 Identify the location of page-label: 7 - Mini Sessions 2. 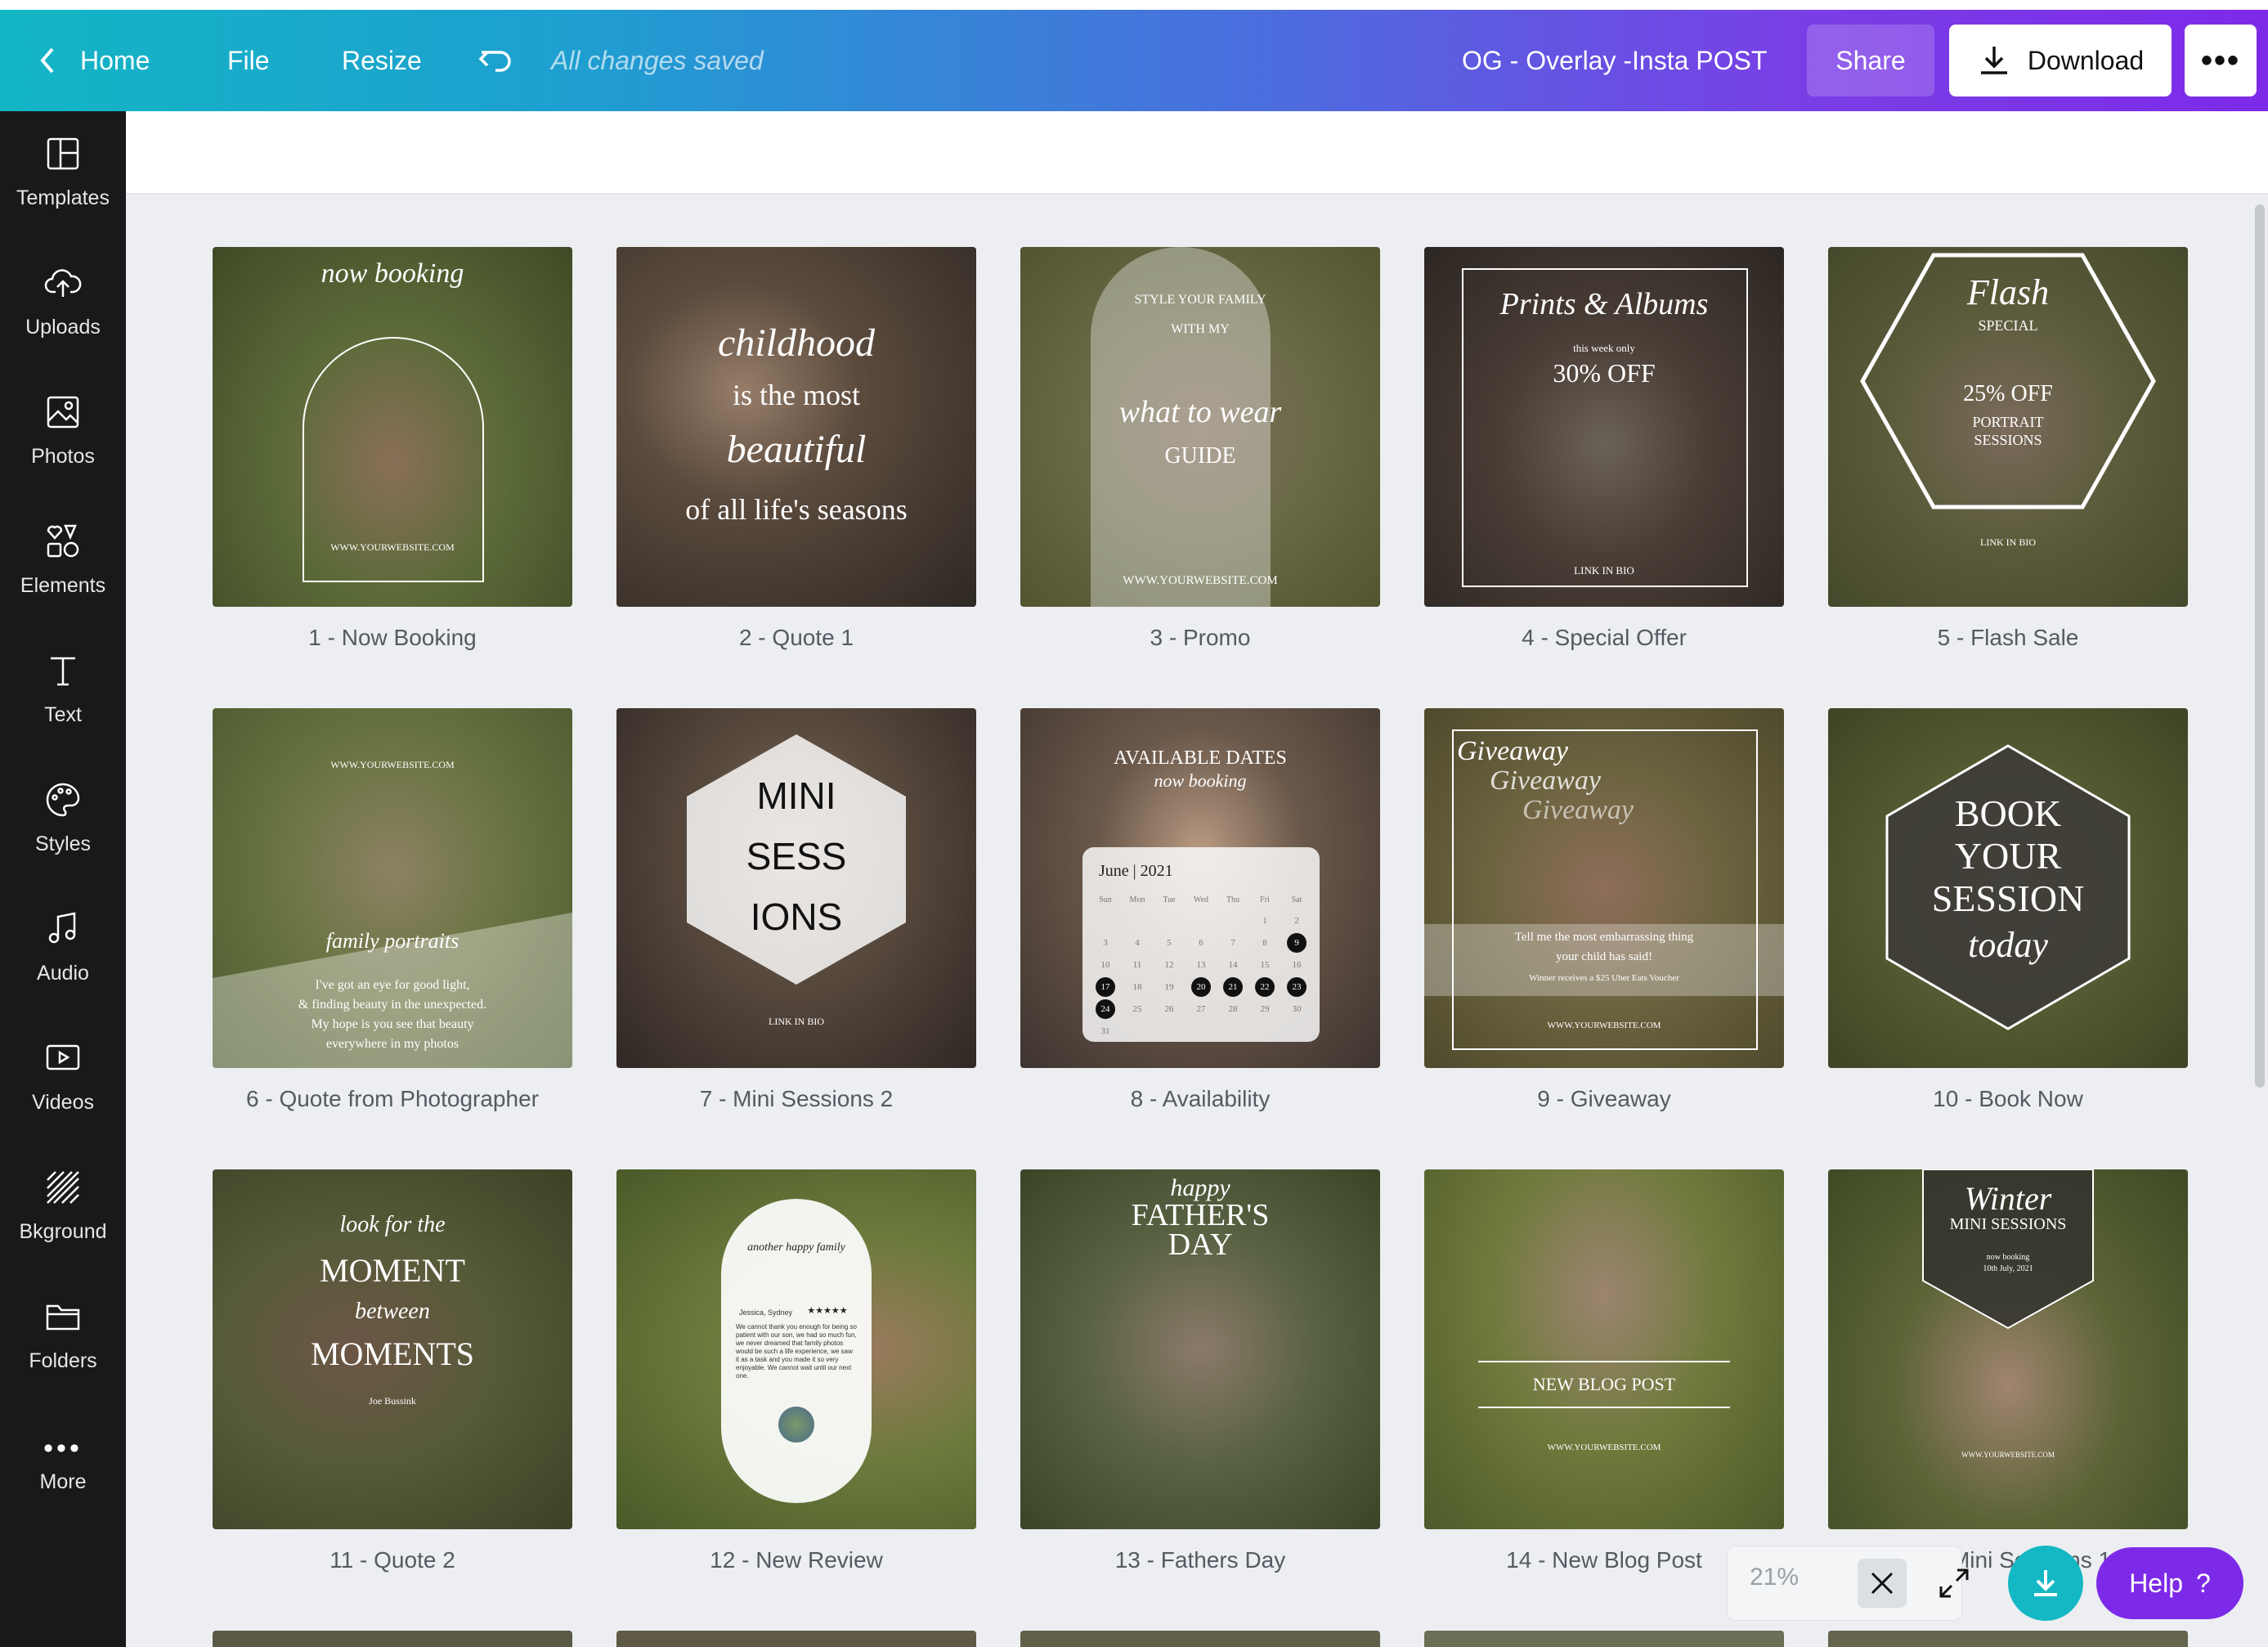
(796, 1099).